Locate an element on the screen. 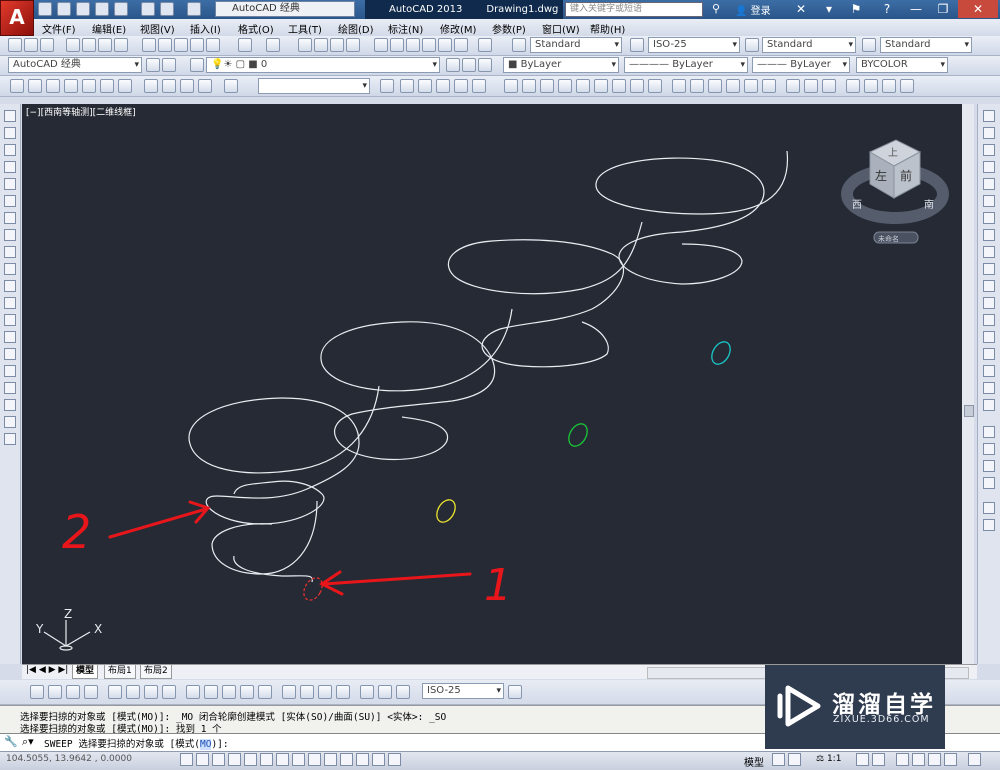 The image size is (1000, 770). layer-dropdown: 💡☀ ▢ ■ 0 is located at coordinates (323, 65).